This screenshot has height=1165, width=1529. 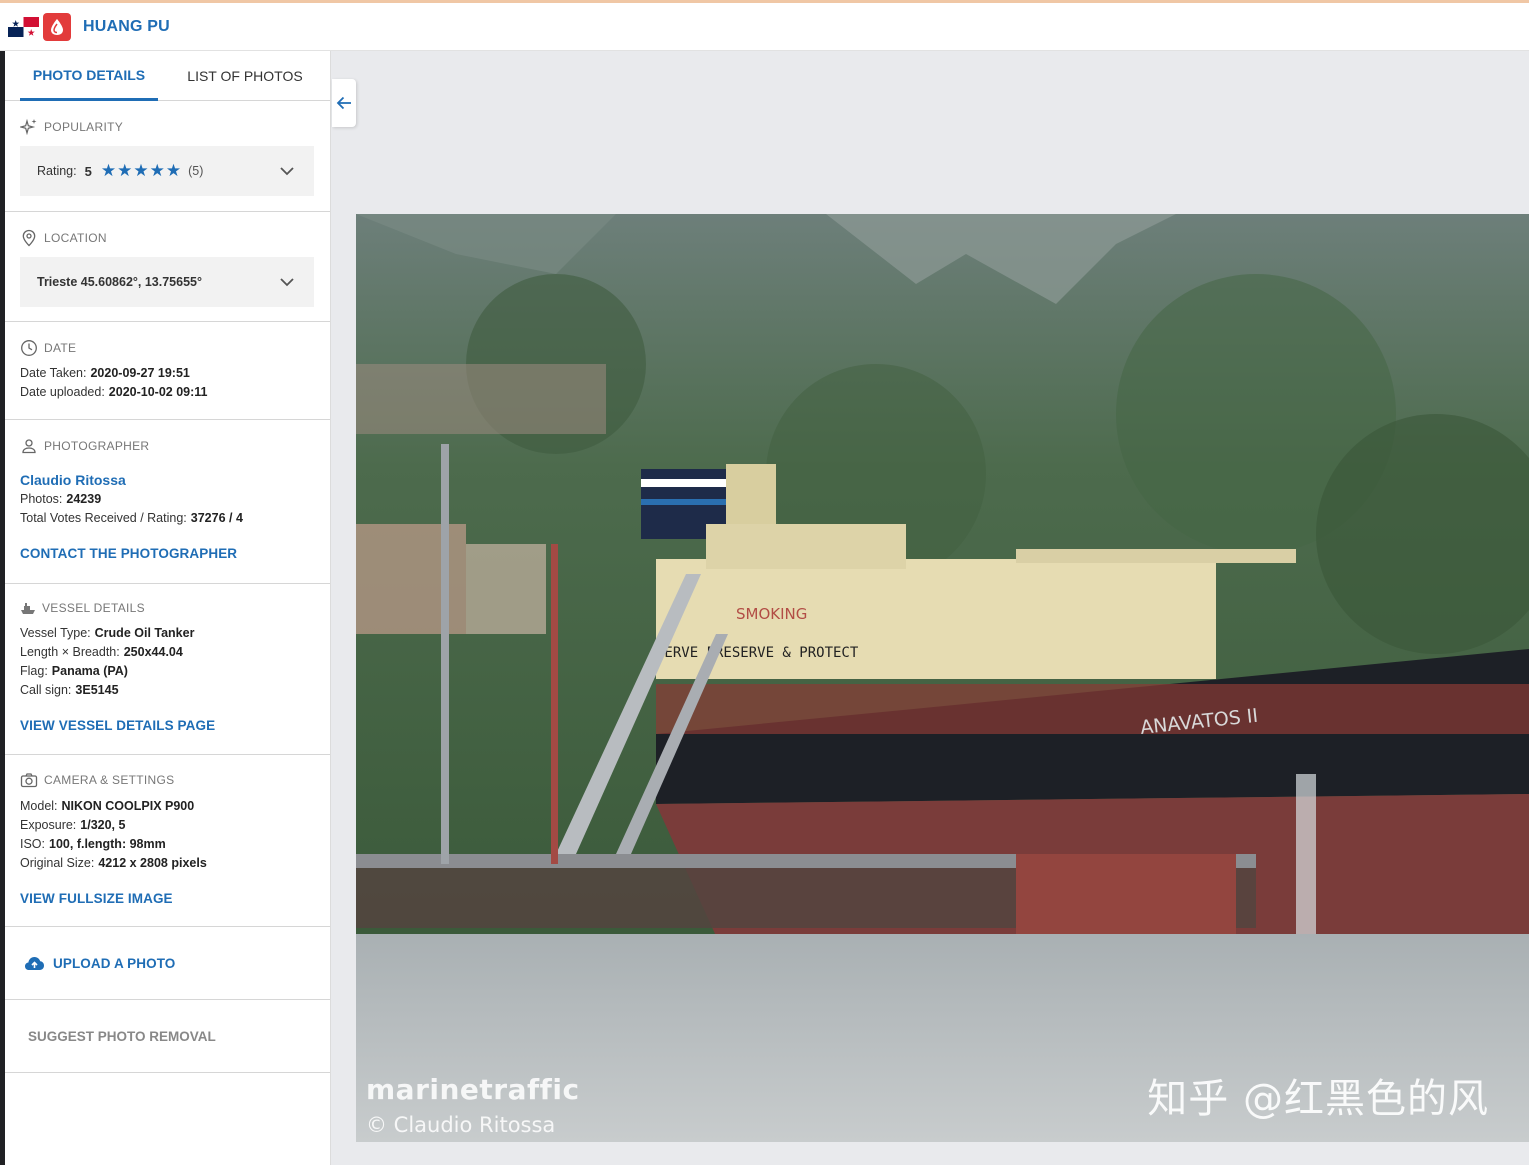 I want to click on rating-label: Rating:, so click(x=57, y=171).